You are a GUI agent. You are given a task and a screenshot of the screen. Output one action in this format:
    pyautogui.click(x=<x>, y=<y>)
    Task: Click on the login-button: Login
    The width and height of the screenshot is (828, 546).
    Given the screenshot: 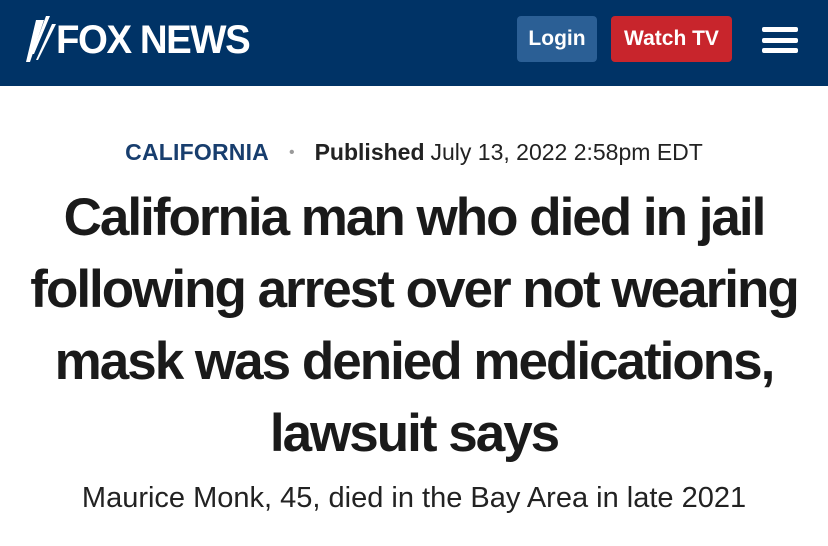 What is the action you would take?
    pyautogui.click(x=557, y=39)
    